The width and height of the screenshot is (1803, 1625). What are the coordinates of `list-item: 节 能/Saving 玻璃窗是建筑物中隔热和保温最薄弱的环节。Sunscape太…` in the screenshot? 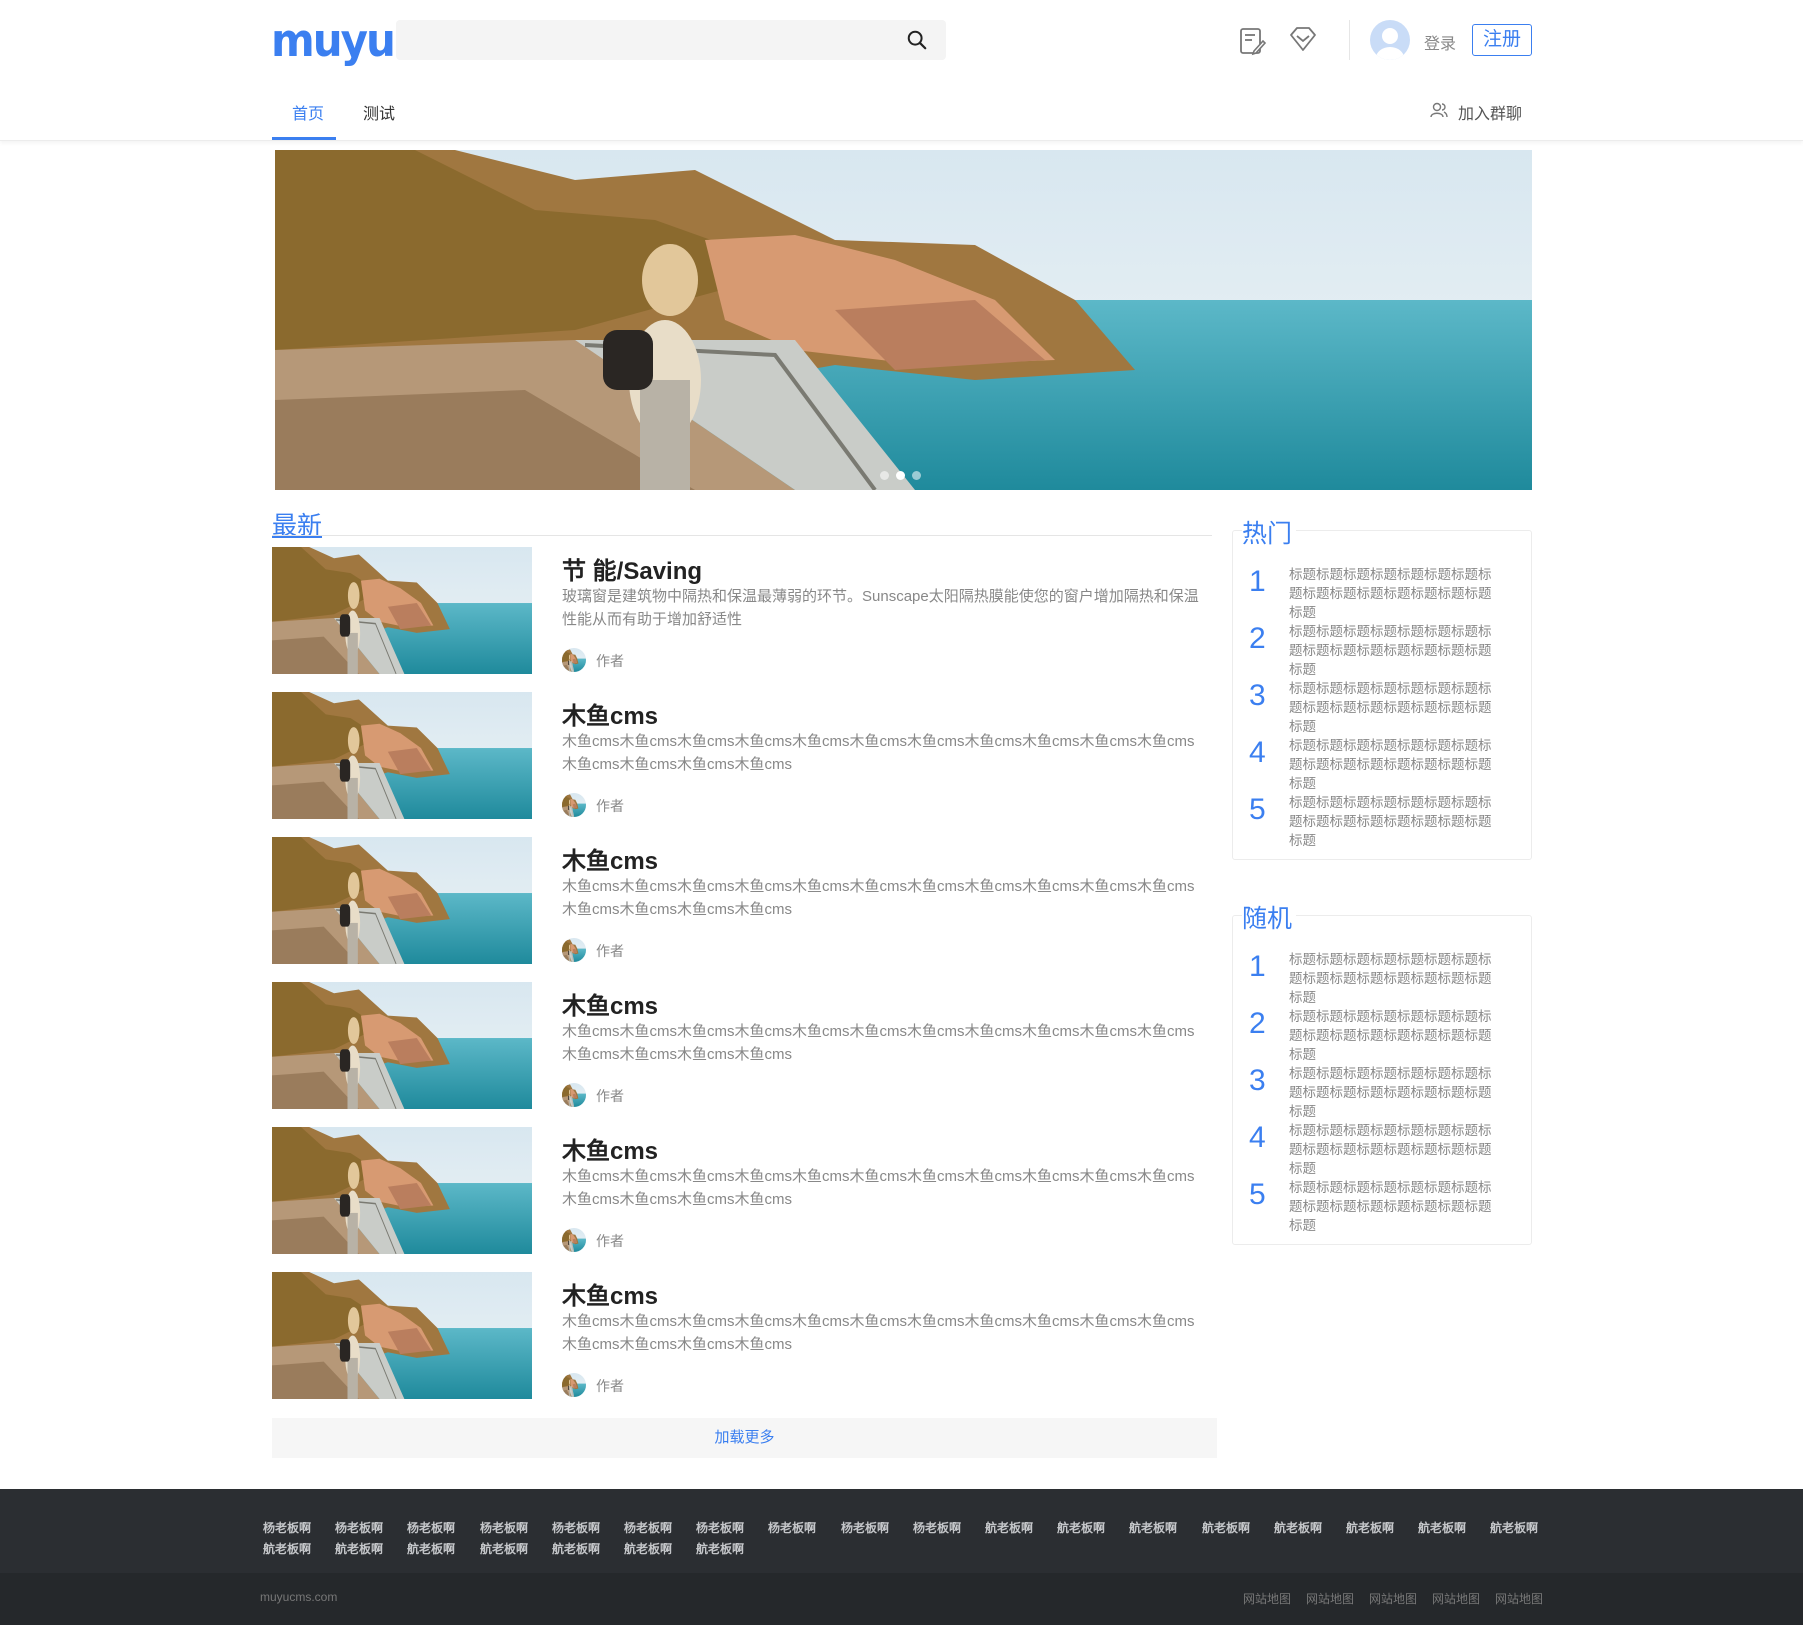 It's located at (744, 610).